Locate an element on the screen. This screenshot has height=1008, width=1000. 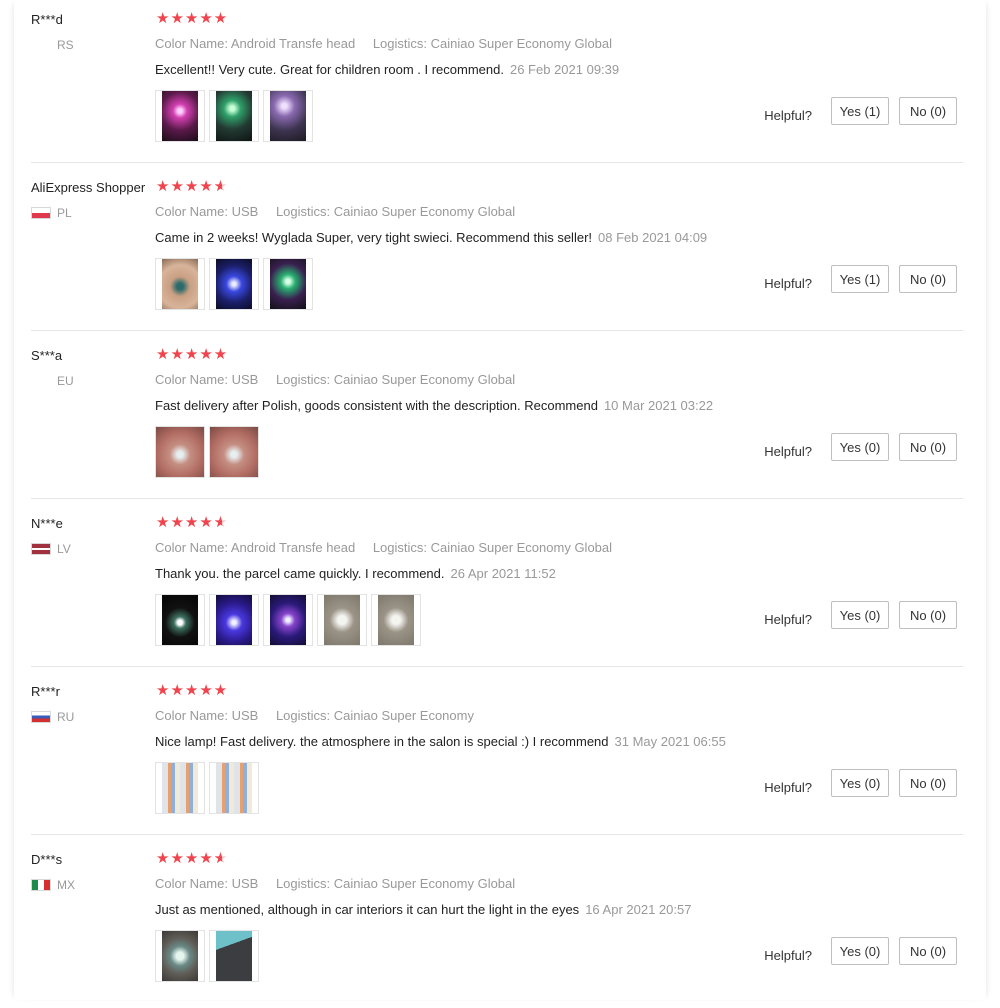
half-star-icon: ★ is located at coordinates (221, 859).